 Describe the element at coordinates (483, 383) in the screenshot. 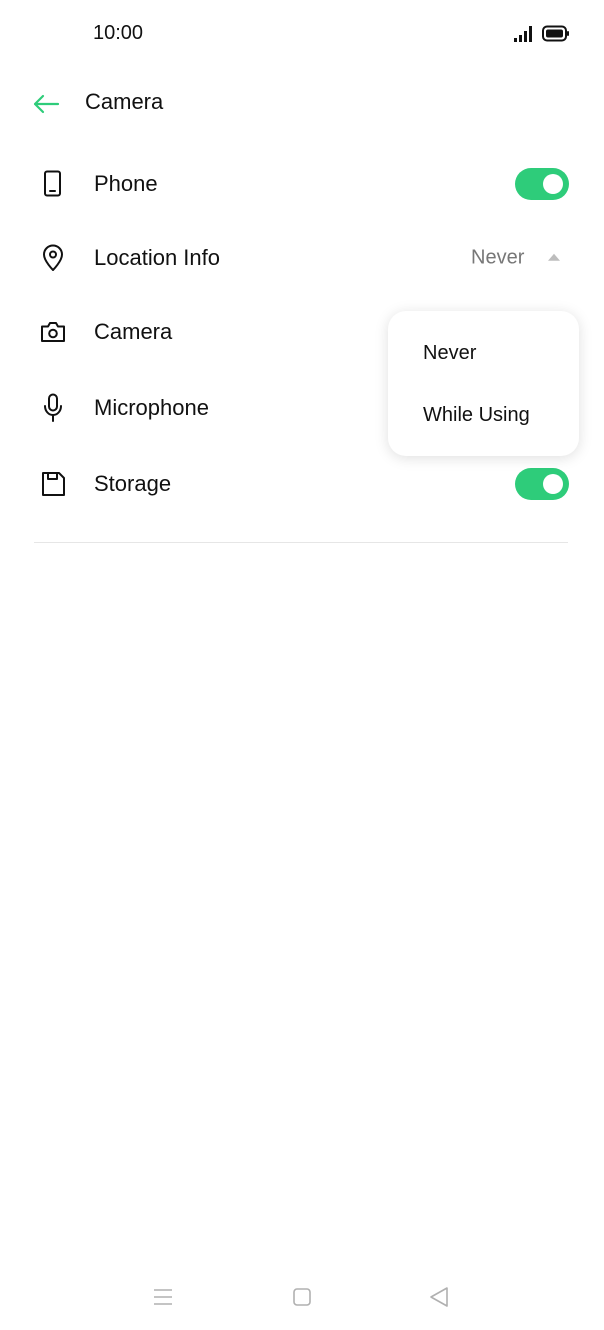

I see `location-options-menu: Never While Using` at that location.